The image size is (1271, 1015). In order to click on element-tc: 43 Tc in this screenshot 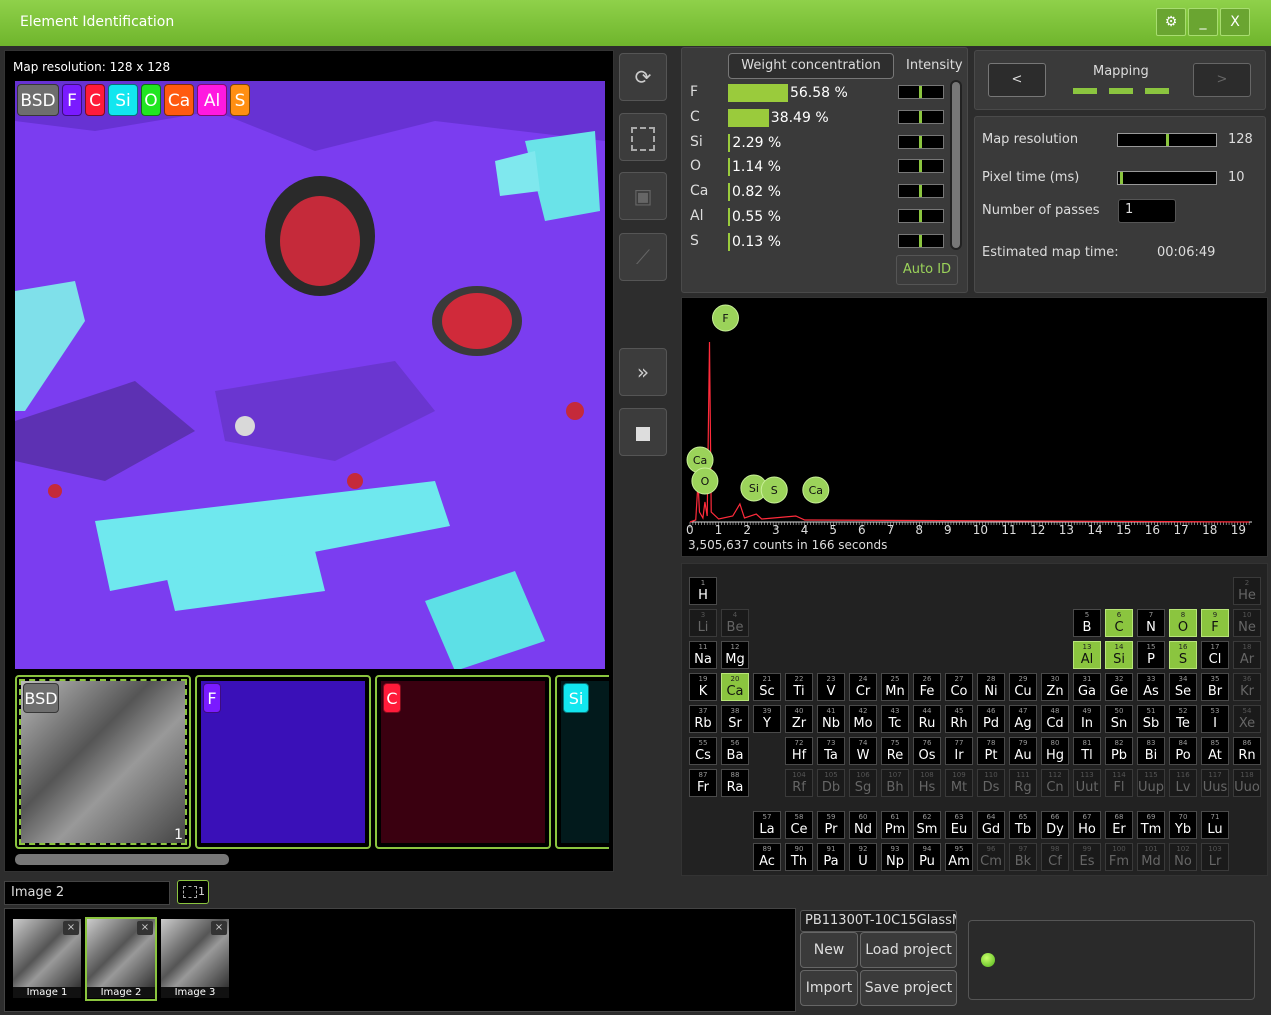, I will do `click(895, 719)`.